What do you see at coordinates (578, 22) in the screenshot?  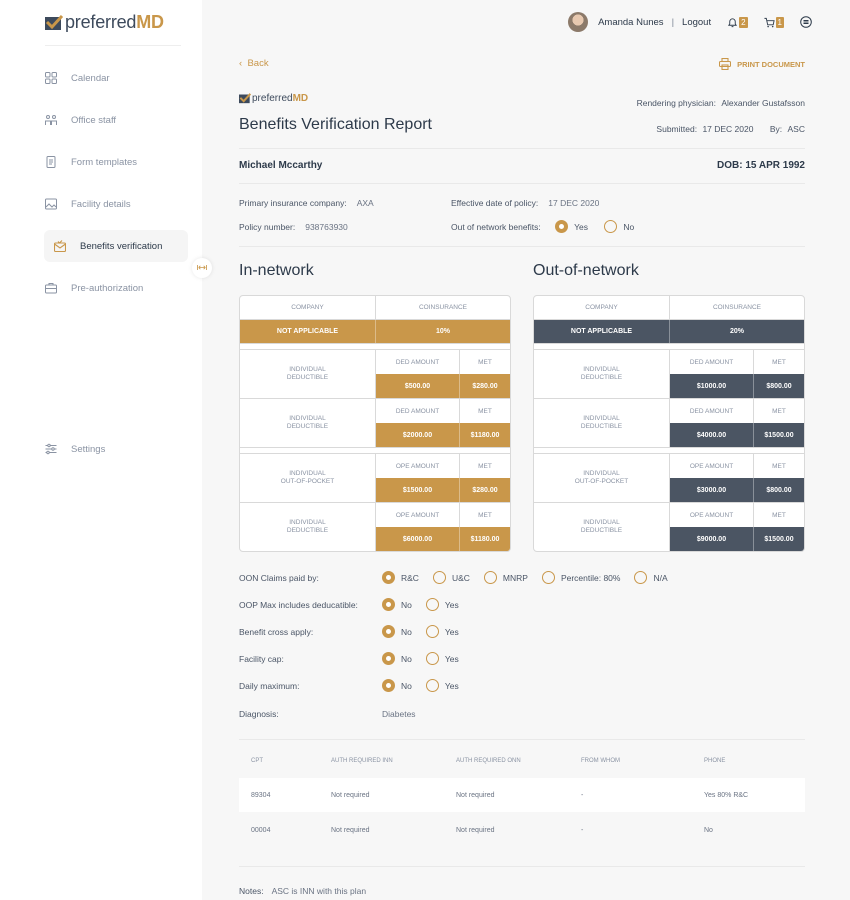 I see `avatar` at bounding box center [578, 22].